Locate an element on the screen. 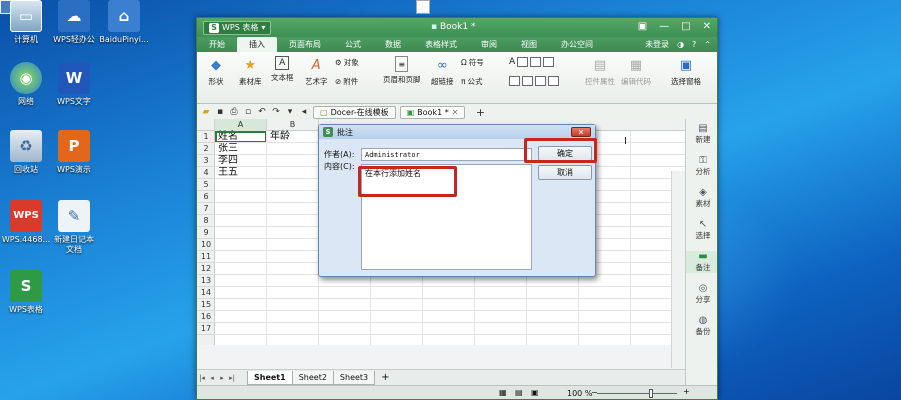 This screenshot has width=901, height=400. button-control-icon is located at coordinates (536, 62).